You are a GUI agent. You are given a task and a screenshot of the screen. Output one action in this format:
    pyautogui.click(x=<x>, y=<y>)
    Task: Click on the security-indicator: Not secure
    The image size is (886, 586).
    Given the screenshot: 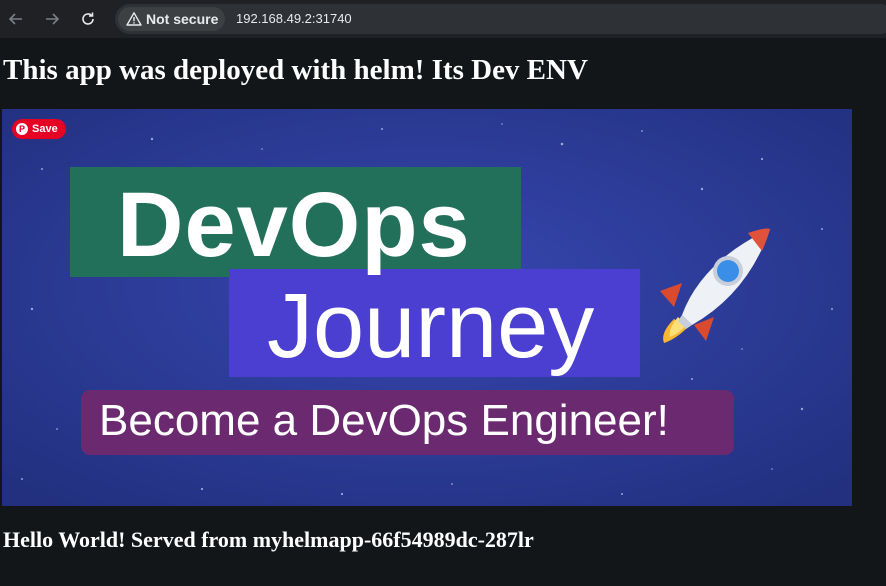 What is the action you would take?
    pyautogui.click(x=171, y=19)
    